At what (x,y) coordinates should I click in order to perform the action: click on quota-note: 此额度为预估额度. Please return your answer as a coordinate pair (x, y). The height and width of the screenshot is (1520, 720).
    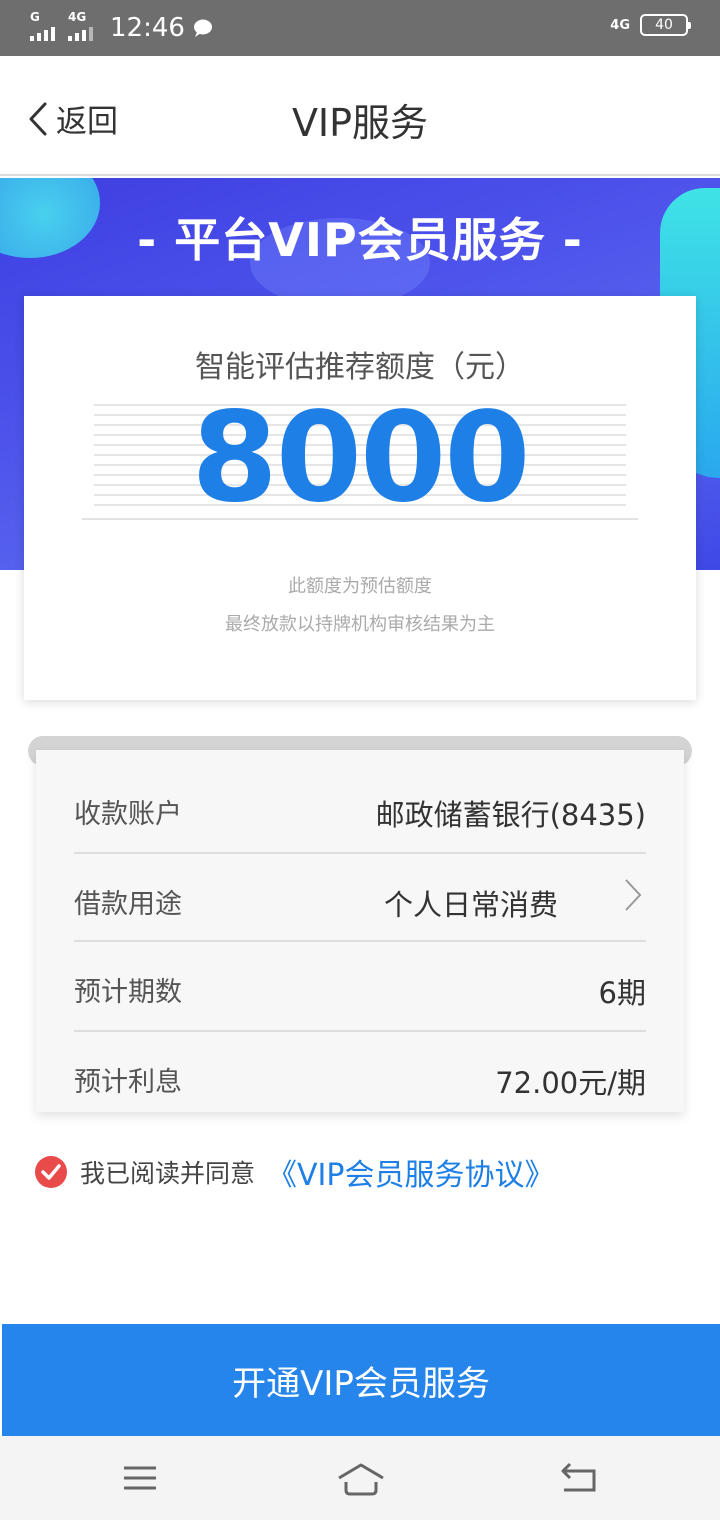
    Looking at the image, I should click on (360, 586).